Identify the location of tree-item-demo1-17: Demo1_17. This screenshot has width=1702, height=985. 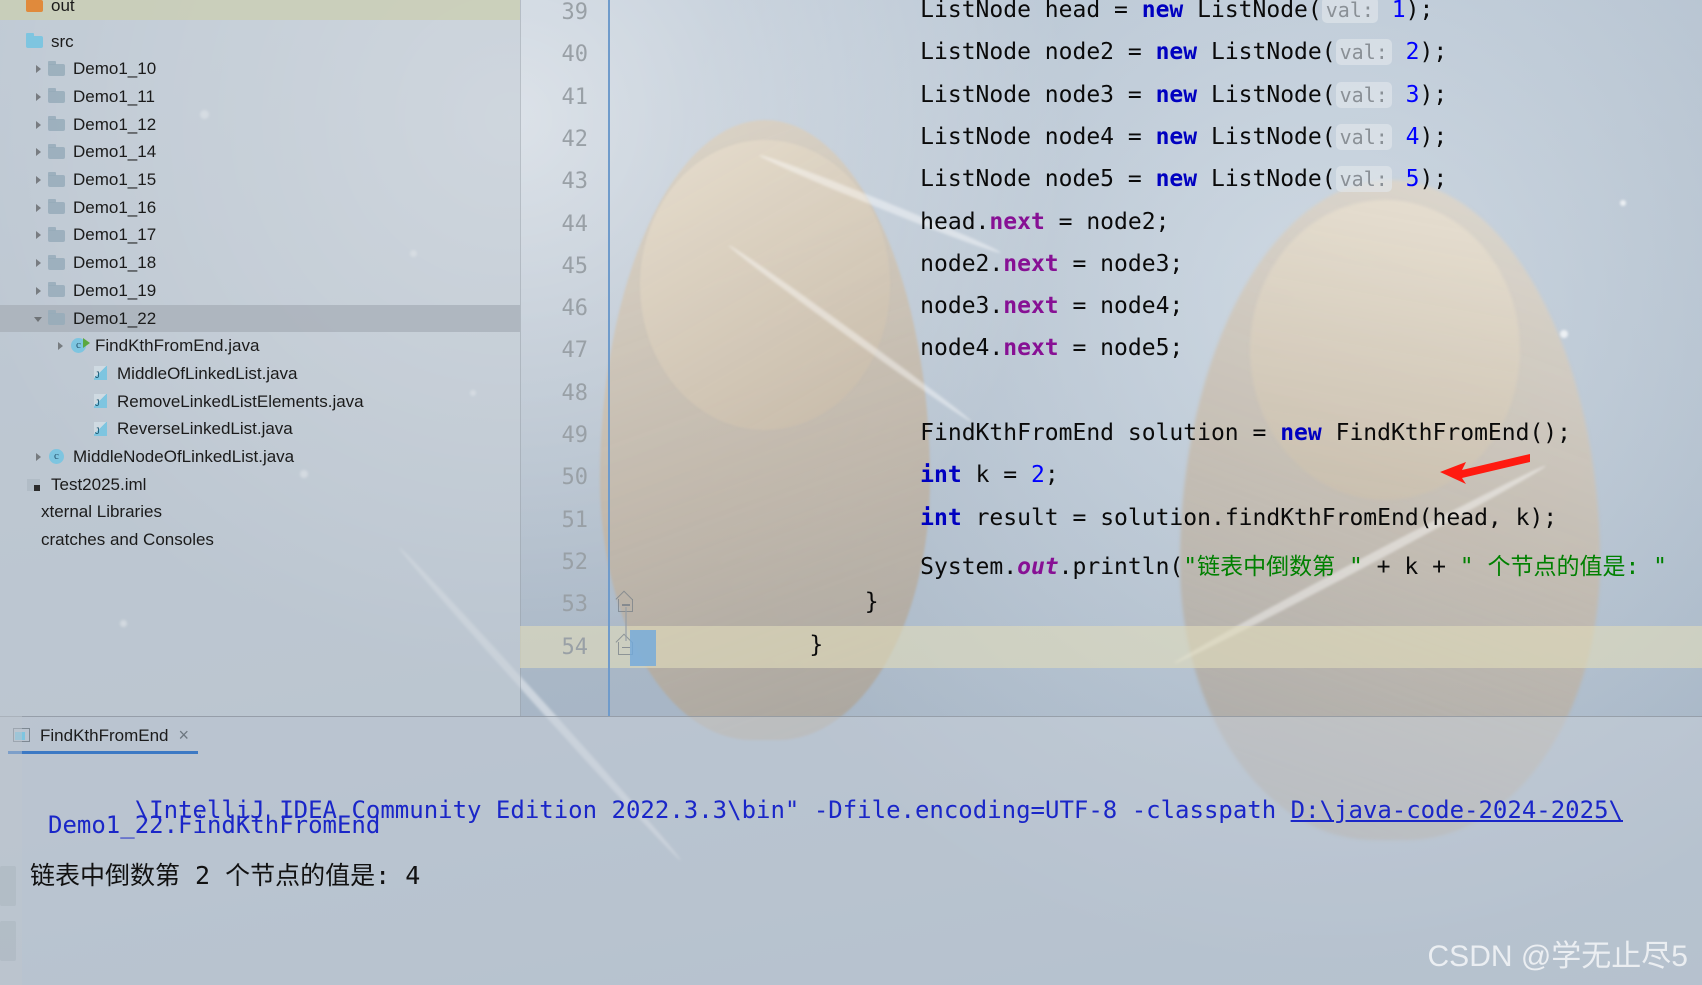
(260, 236).